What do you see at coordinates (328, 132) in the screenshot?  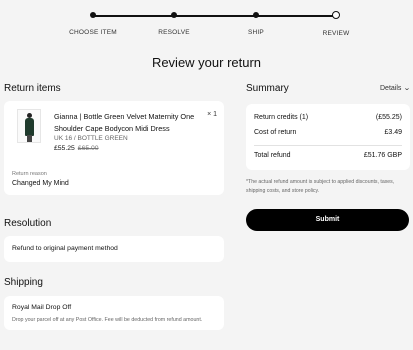 I see `summary-row-cost: Cost of return £3.49` at bounding box center [328, 132].